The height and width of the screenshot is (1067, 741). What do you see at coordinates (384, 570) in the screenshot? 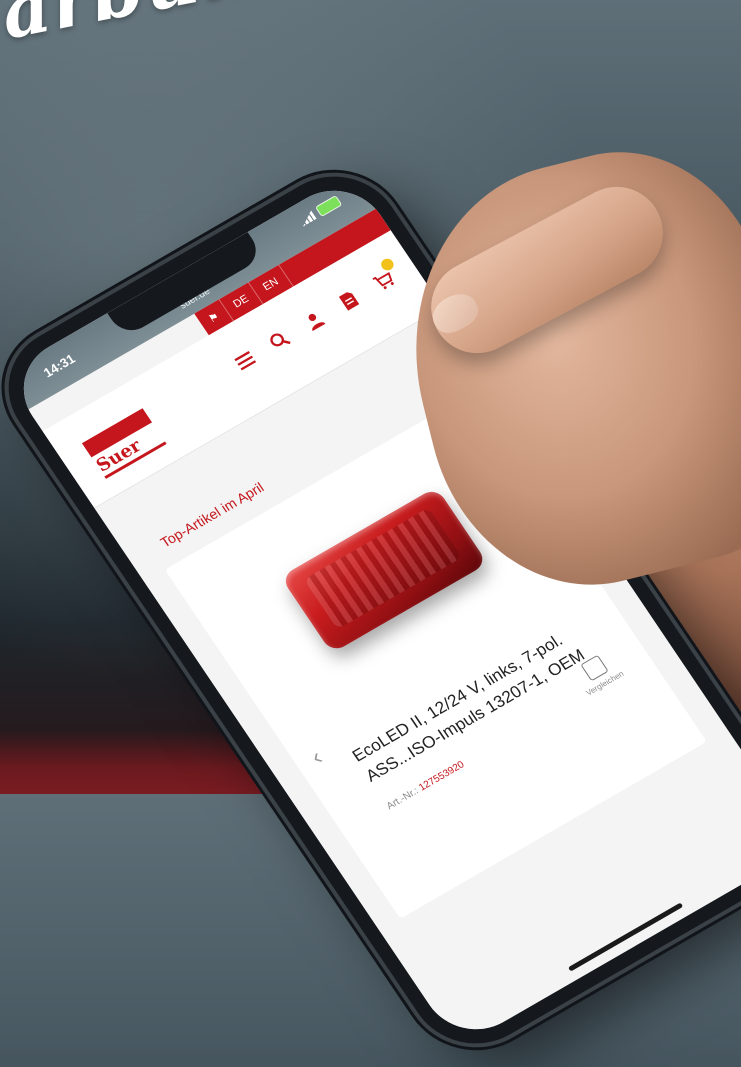
I see `product-image` at bounding box center [384, 570].